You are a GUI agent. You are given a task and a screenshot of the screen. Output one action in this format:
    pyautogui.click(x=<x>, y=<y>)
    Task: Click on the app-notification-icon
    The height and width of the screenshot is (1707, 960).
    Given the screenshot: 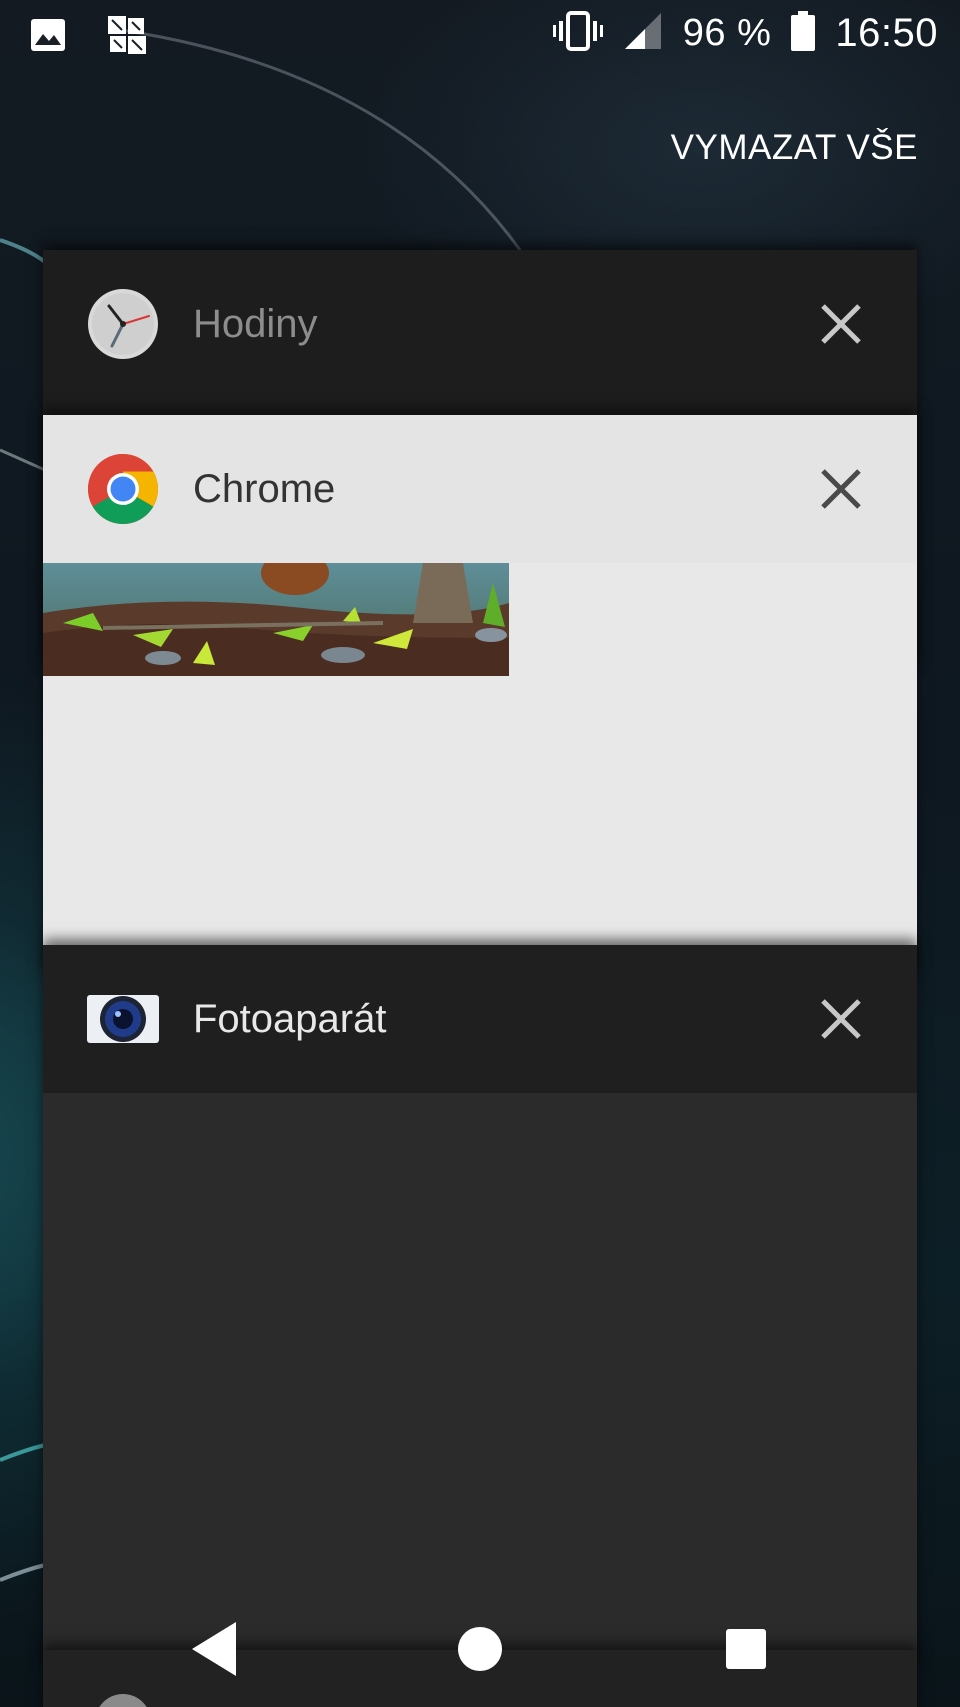 What is the action you would take?
    pyautogui.click(x=127, y=37)
    